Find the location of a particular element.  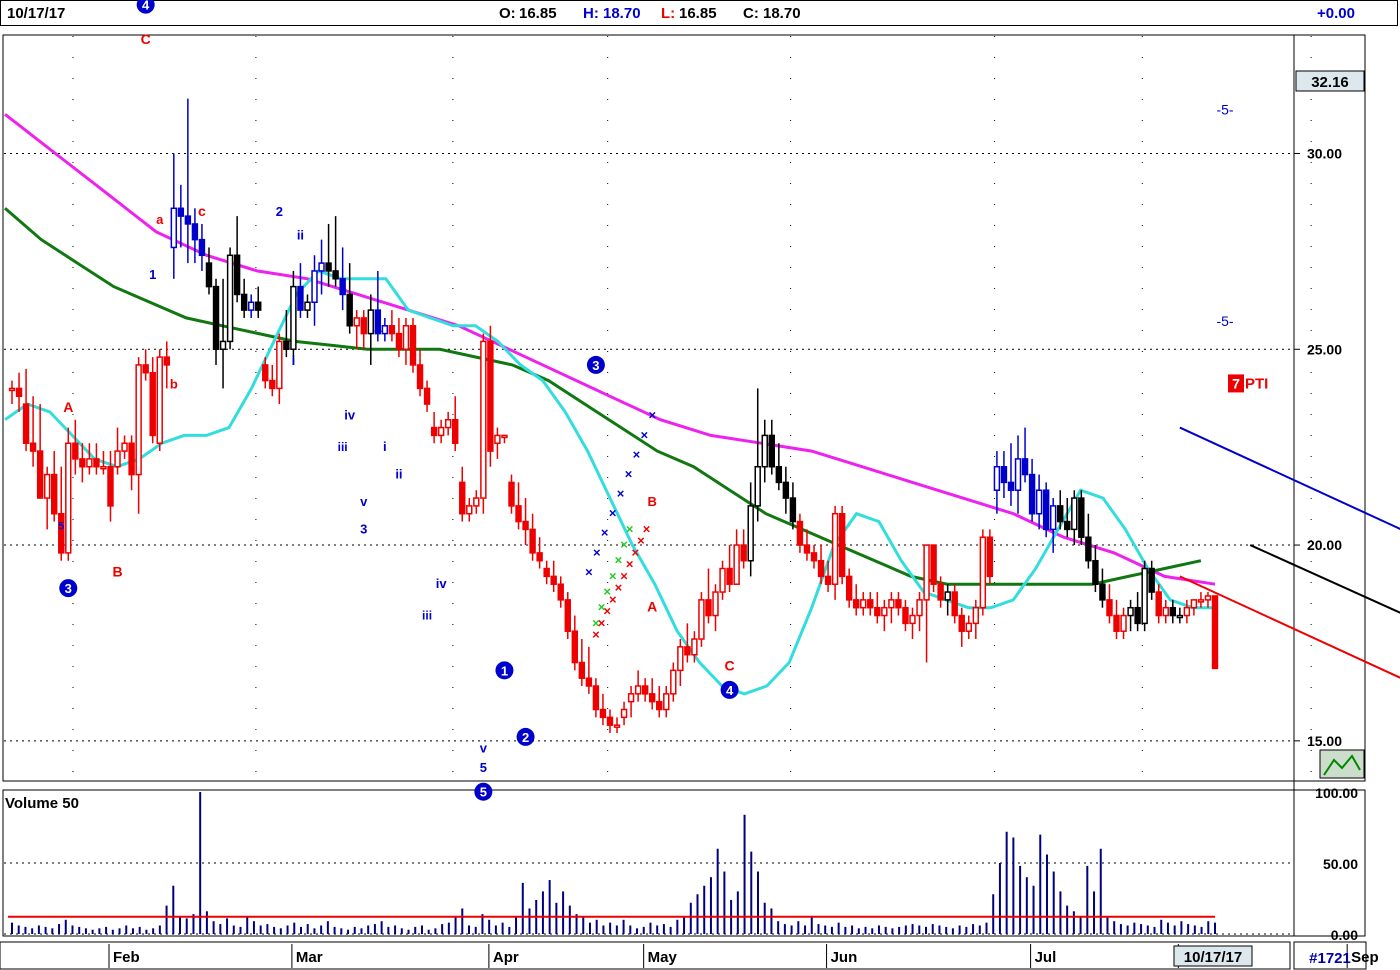

price-tick-label: 25.00 is located at coordinates (1324, 349).